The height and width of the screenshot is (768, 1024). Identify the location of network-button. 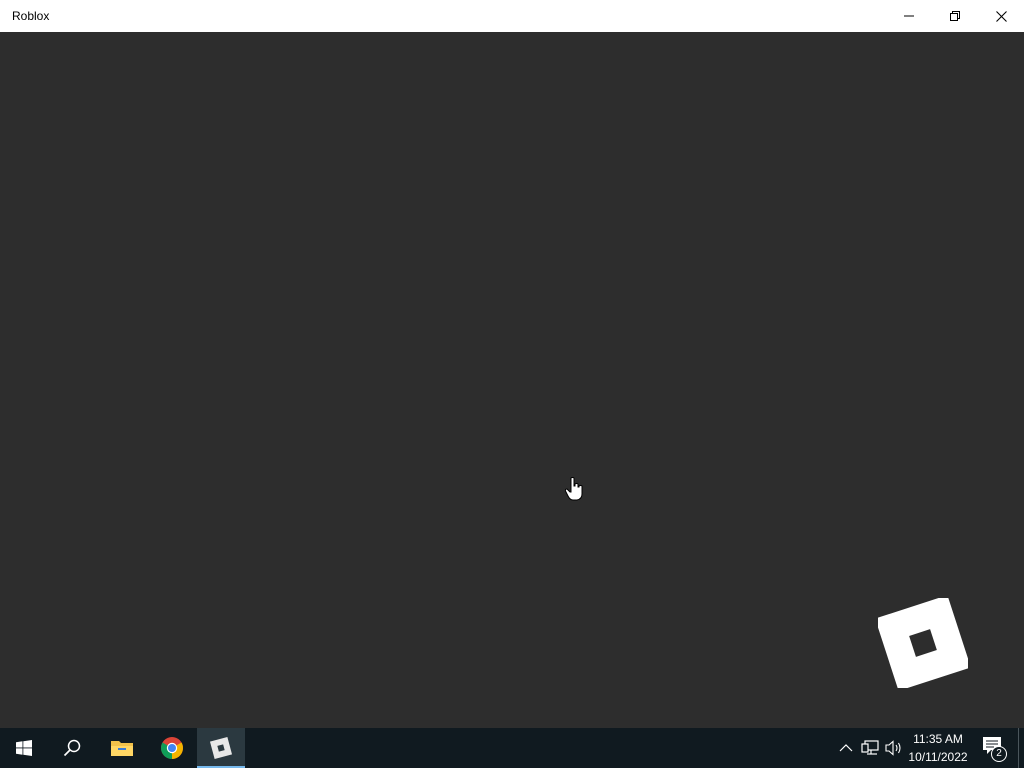
(870, 748).